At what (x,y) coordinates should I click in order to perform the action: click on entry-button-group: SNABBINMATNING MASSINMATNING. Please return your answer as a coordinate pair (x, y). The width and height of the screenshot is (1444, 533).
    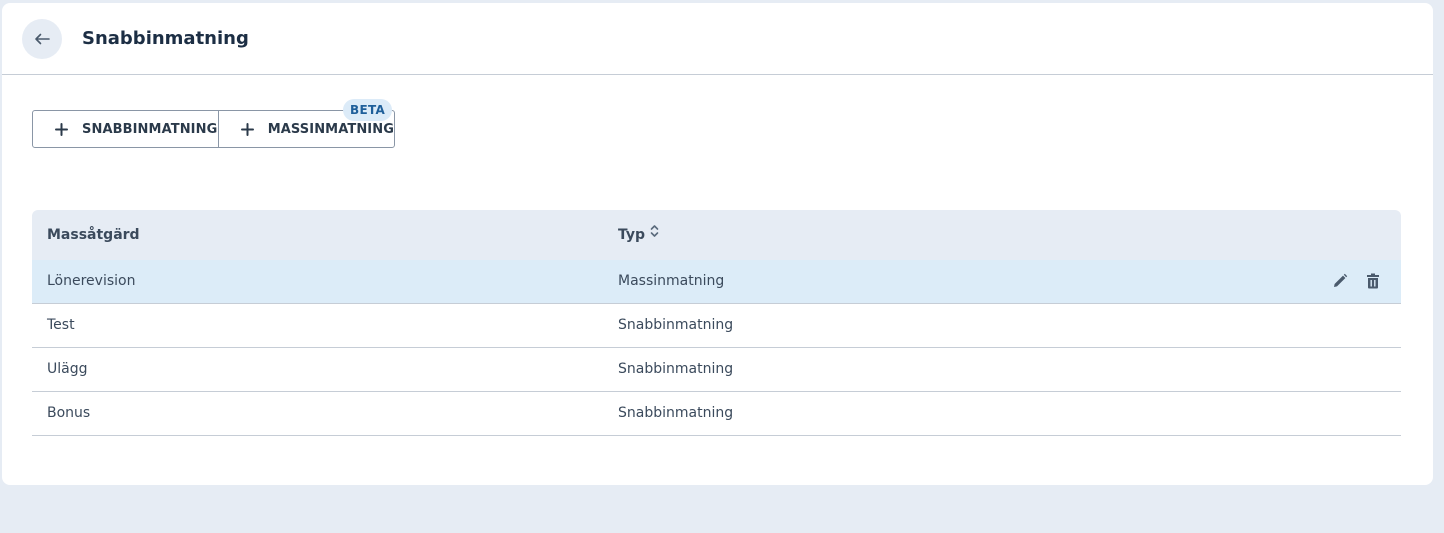
    Looking at the image, I should click on (213, 129).